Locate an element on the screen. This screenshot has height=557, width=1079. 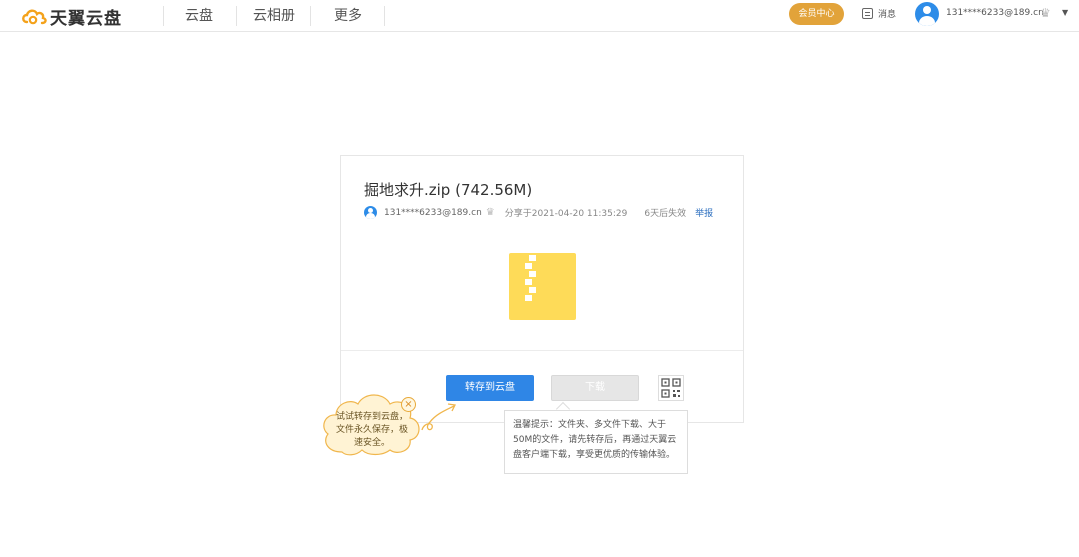
hint-text: 试试转存到云盘，文件永久保存，极速安全。 is located at coordinates (371, 430).